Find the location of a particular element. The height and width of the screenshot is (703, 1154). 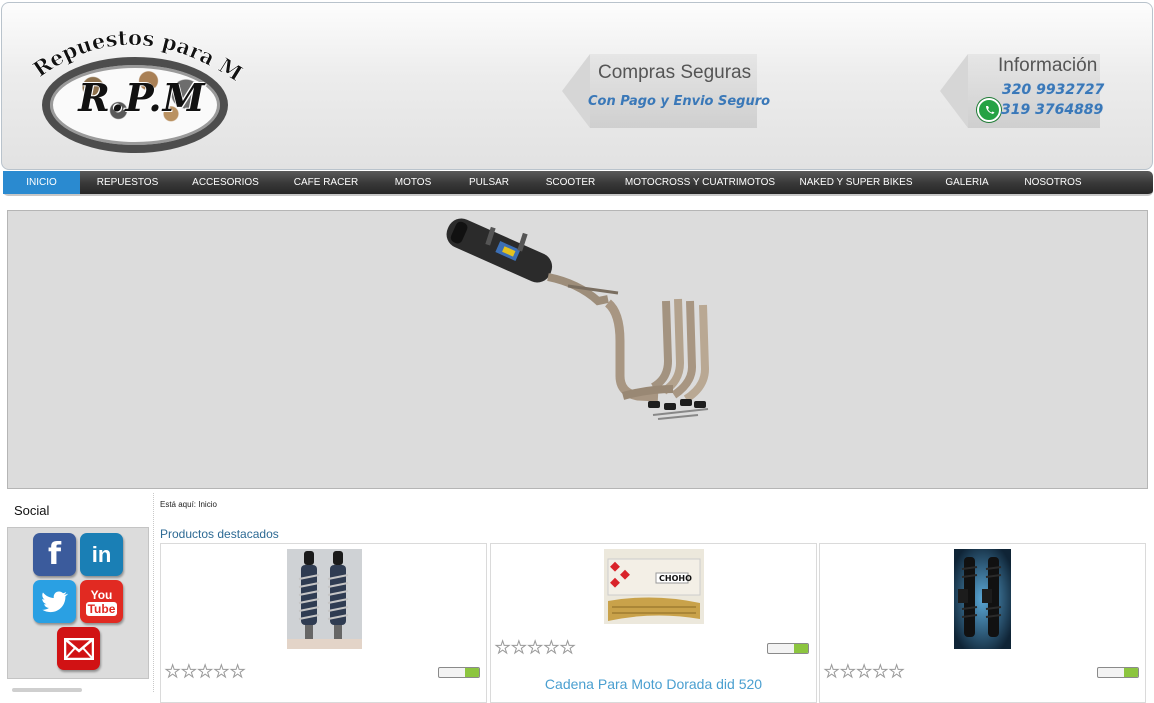

secure-purchase-badge: Compras Seguras Con Pago y Envio Seguro is located at coordinates (666, 91).